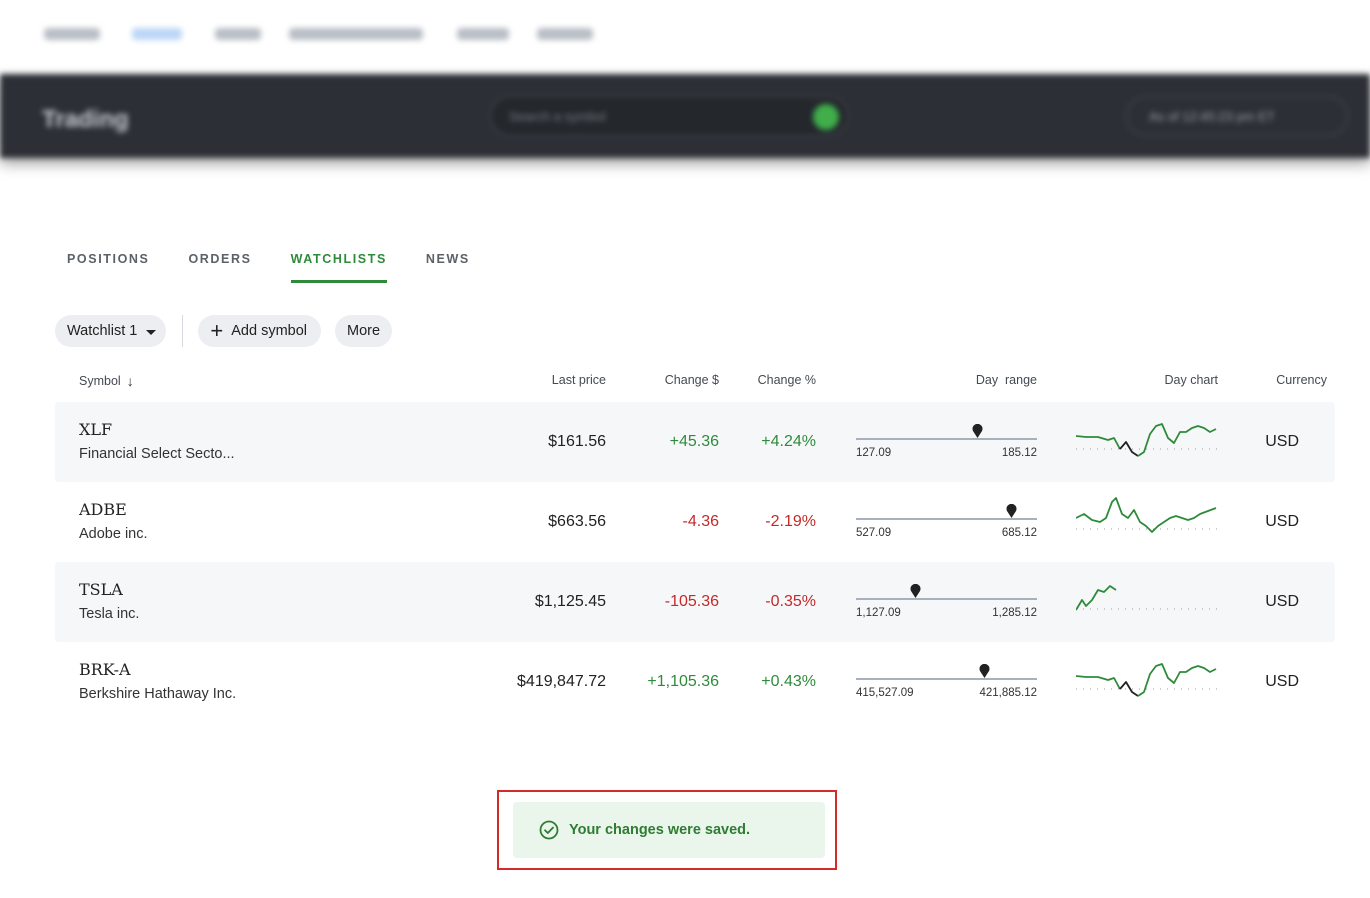 This screenshot has width=1370, height=898. Describe the element at coordinates (788, 681) in the screenshot. I see `row-change-pct: +0.43%` at that location.